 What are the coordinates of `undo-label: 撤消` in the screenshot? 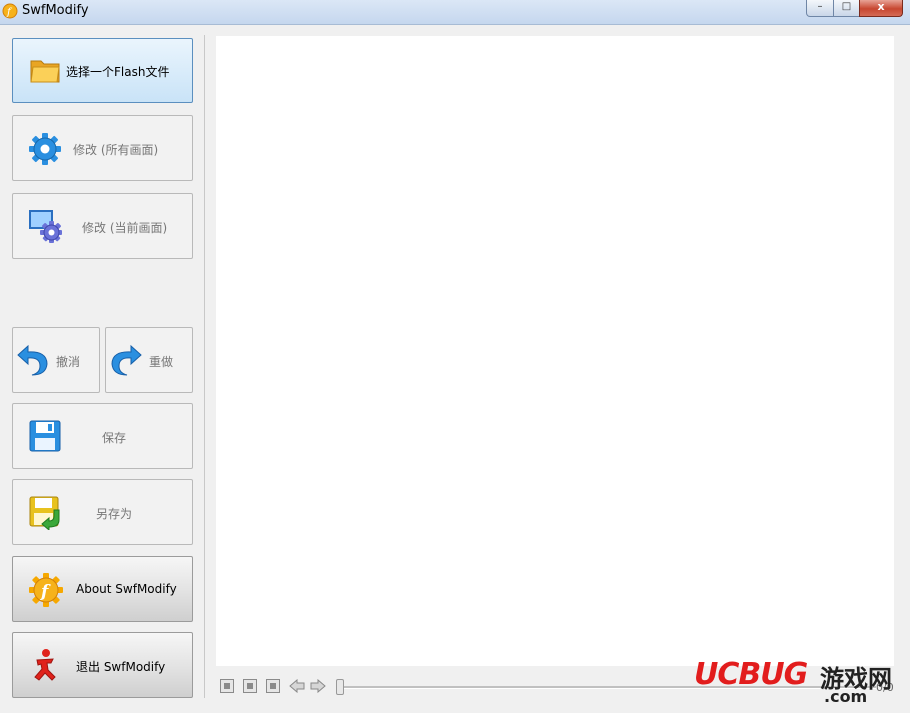 It's located at (68, 362).